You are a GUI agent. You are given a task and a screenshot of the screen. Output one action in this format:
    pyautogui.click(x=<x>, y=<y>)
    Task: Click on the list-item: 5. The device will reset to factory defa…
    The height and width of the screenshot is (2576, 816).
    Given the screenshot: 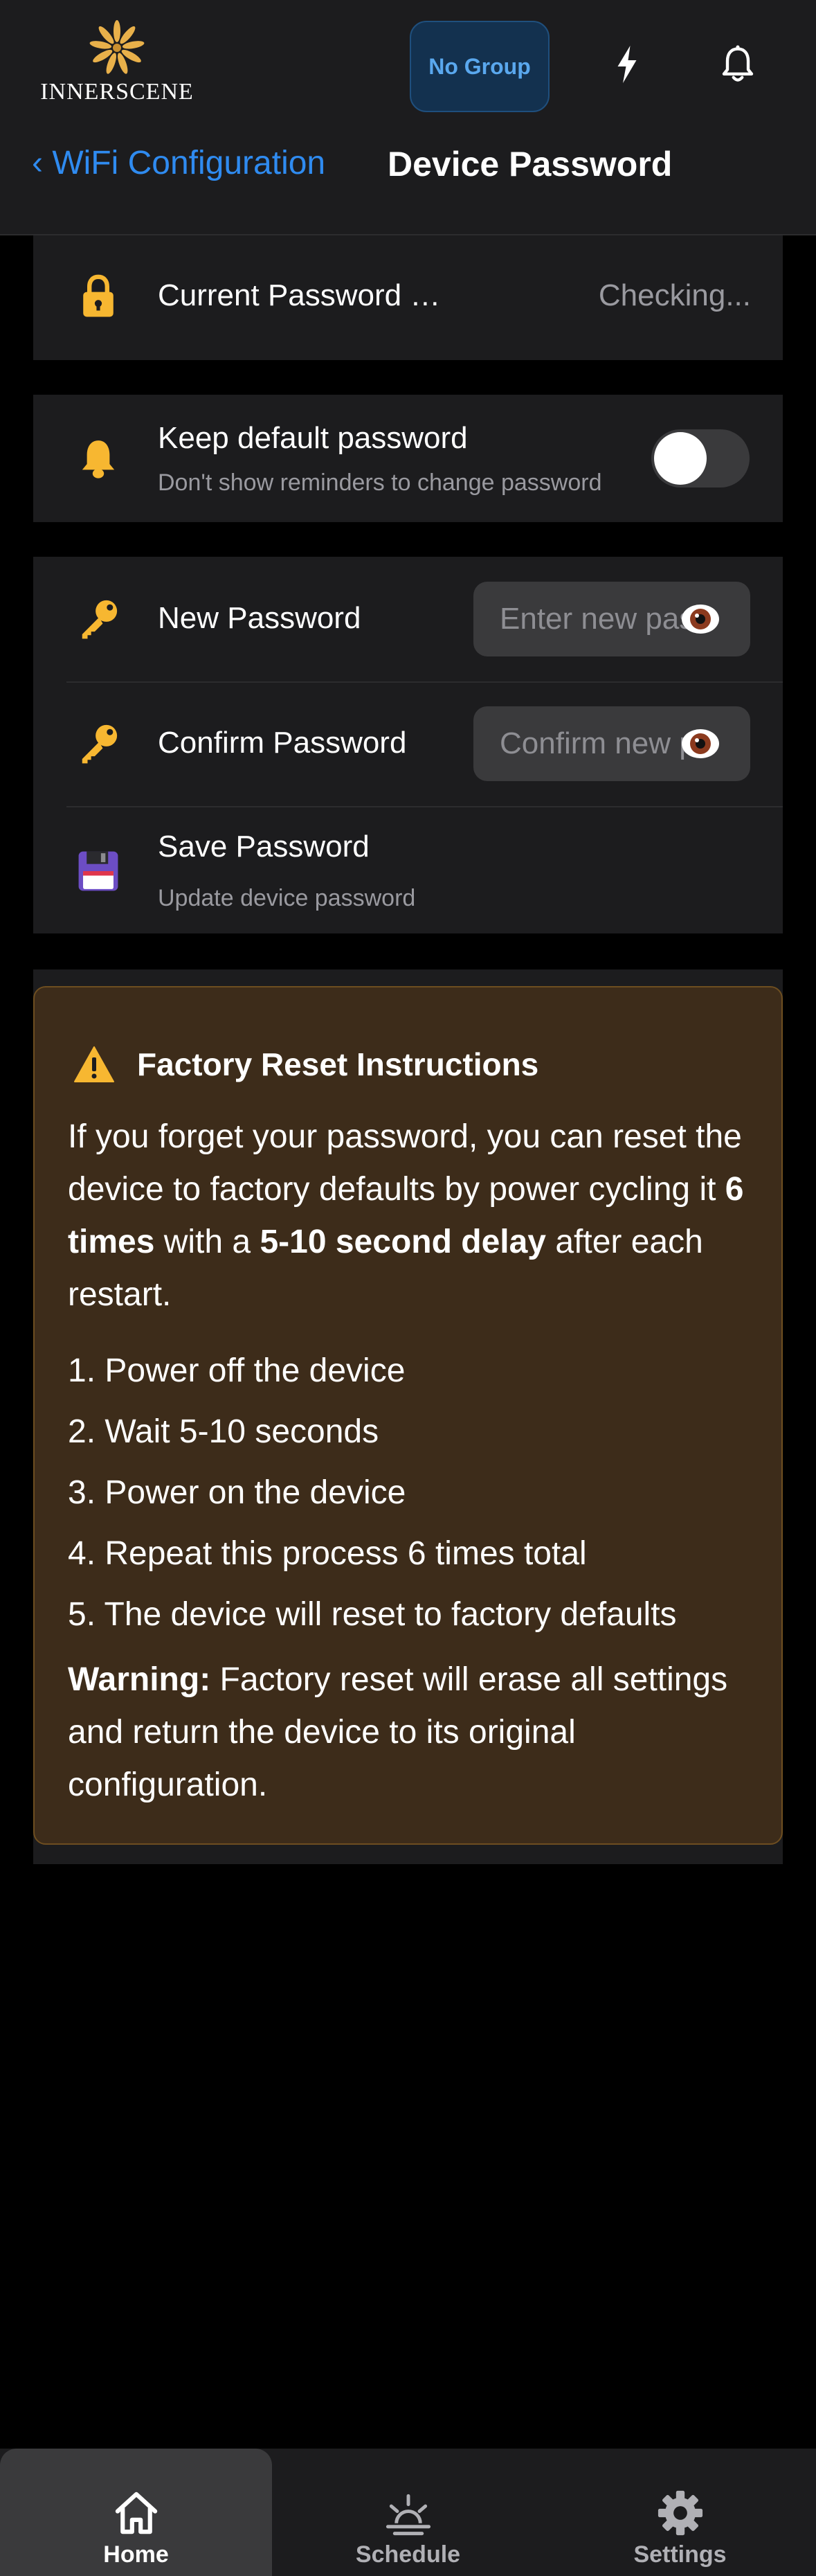 What is the action you would take?
    pyautogui.click(x=372, y=1615)
    